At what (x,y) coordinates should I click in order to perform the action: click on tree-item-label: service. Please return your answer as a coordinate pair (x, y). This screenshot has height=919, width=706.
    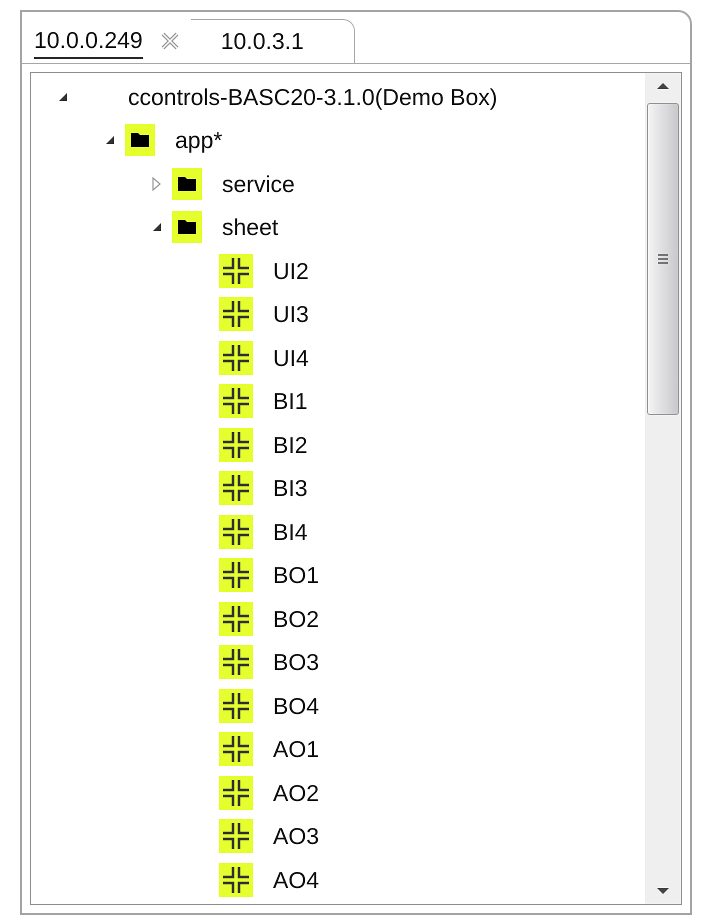
    Looking at the image, I should click on (258, 183).